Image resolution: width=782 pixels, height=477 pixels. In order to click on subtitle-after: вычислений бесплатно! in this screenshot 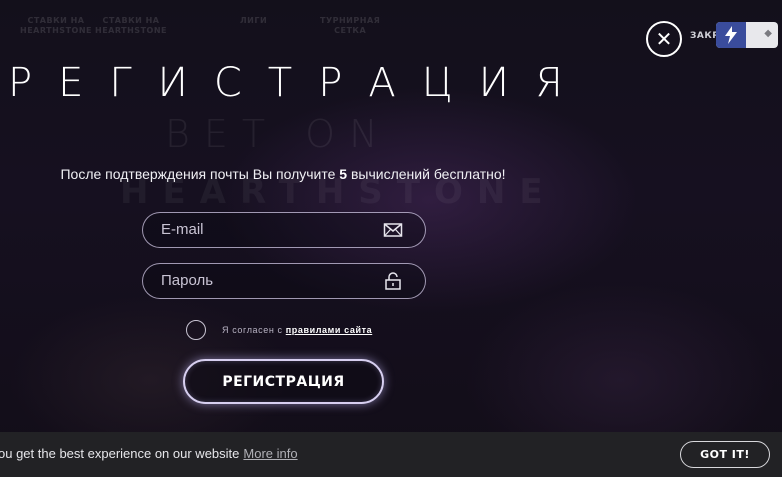, I will do `click(426, 174)`.